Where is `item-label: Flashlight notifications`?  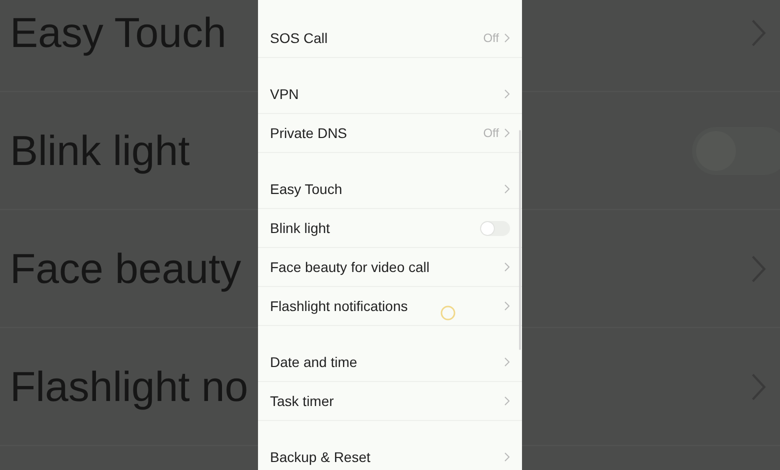
item-label: Flashlight notifications is located at coordinates (339, 306).